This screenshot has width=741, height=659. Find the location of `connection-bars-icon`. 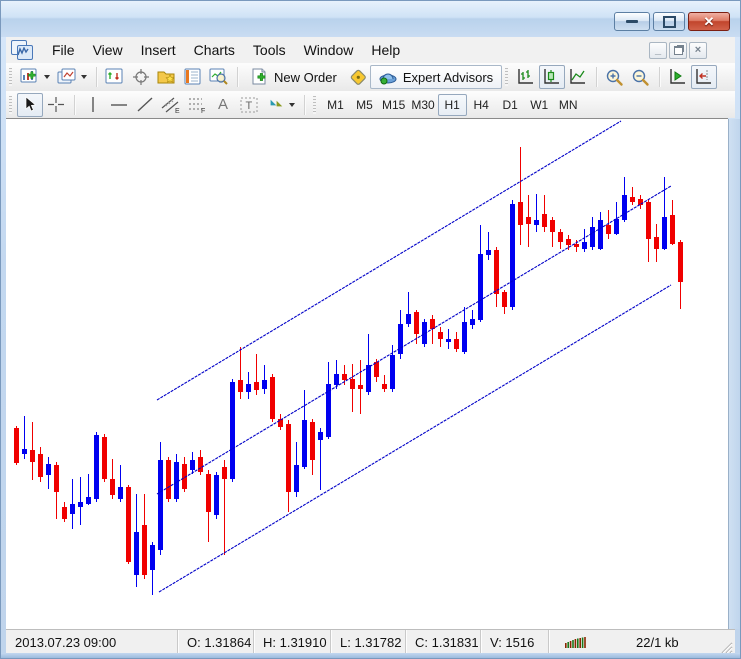

connection-bars-icon is located at coordinates (575, 642).